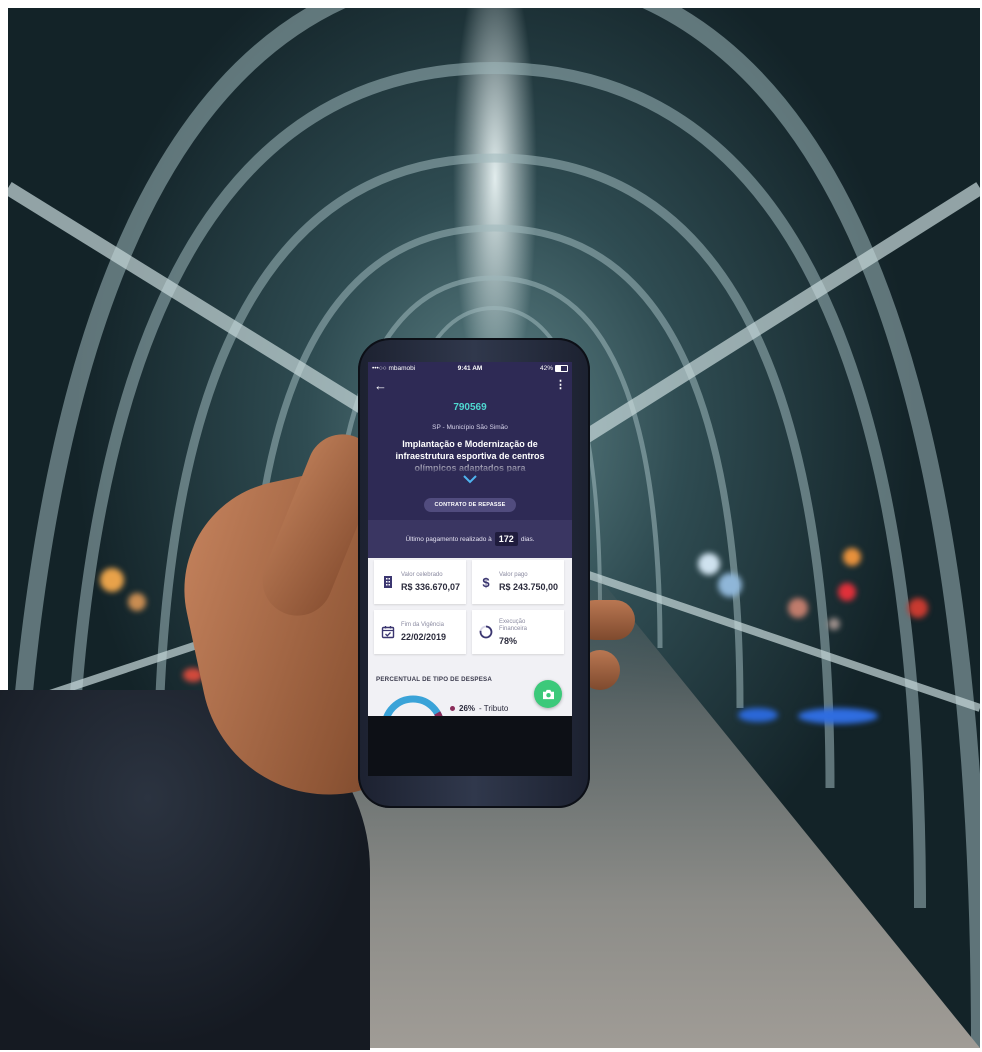 The height and width of the screenshot is (1052, 982). What do you see at coordinates (508, 641) in the screenshot?
I see `card-value: 78%` at bounding box center [508, 641].